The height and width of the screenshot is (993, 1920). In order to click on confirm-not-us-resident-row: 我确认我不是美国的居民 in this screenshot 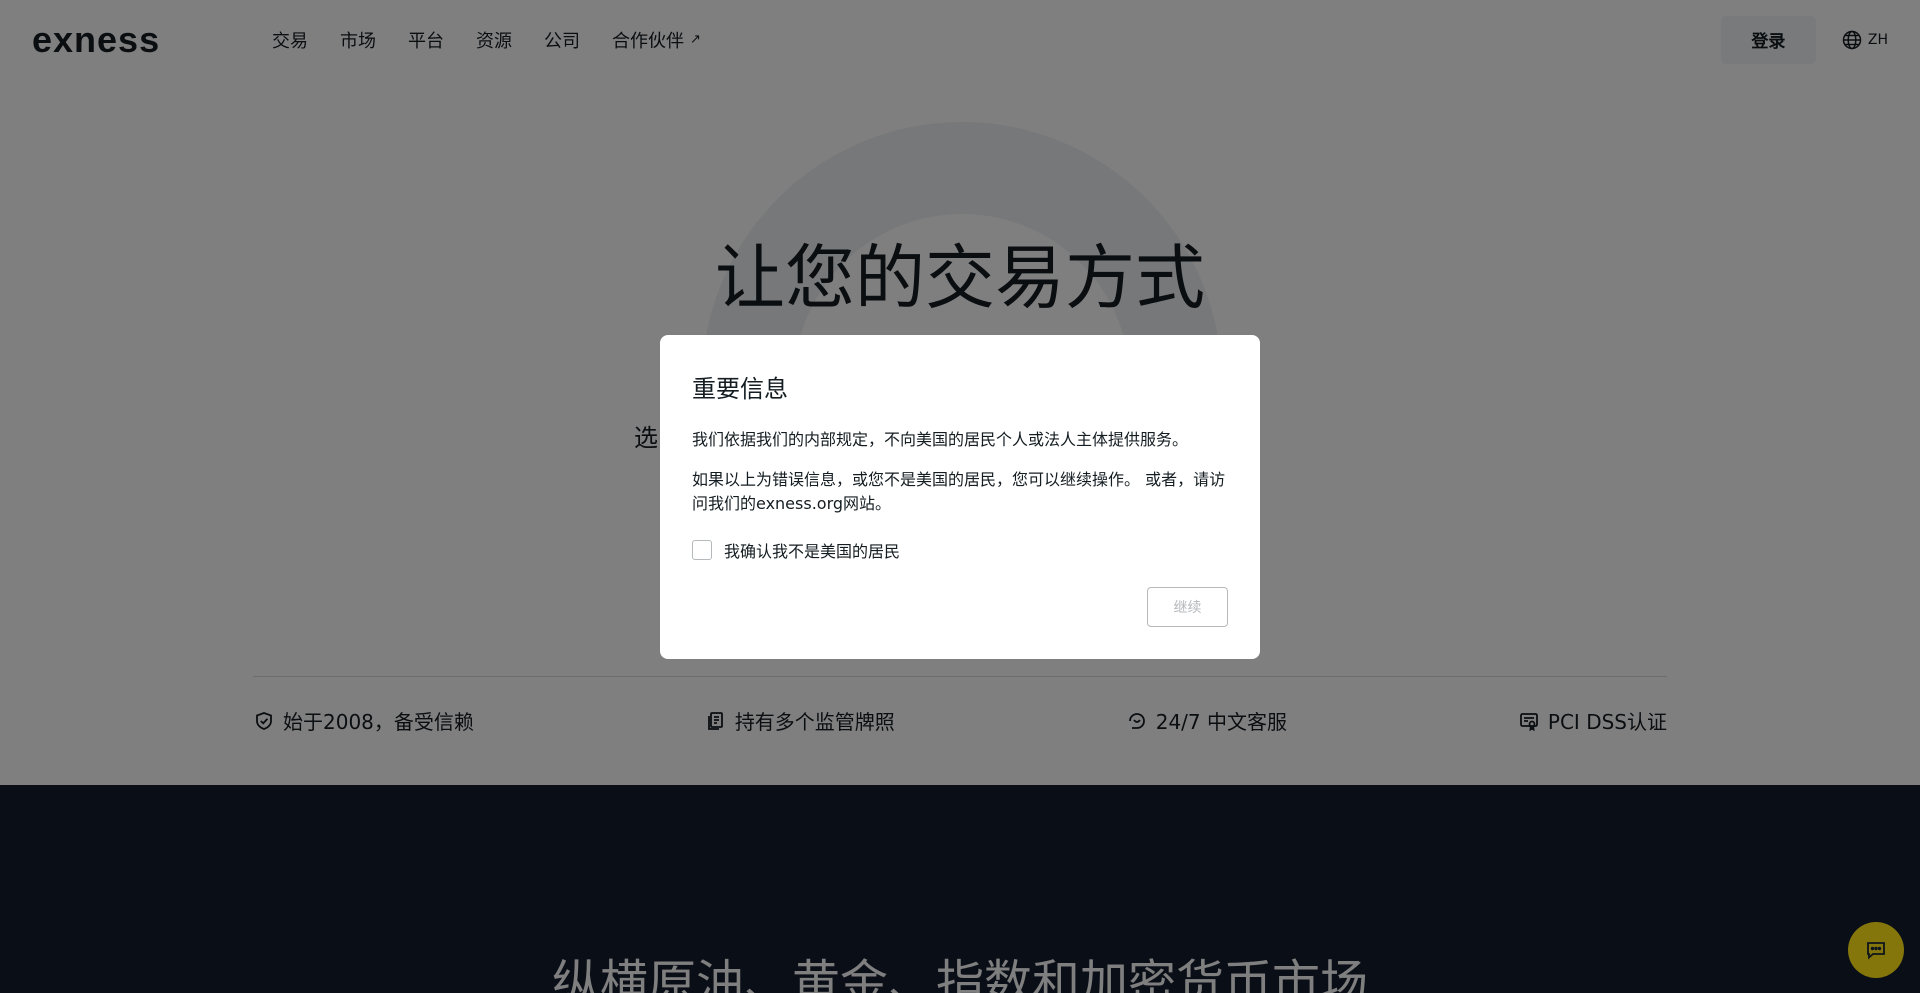, I will do `click(960, 550)`.